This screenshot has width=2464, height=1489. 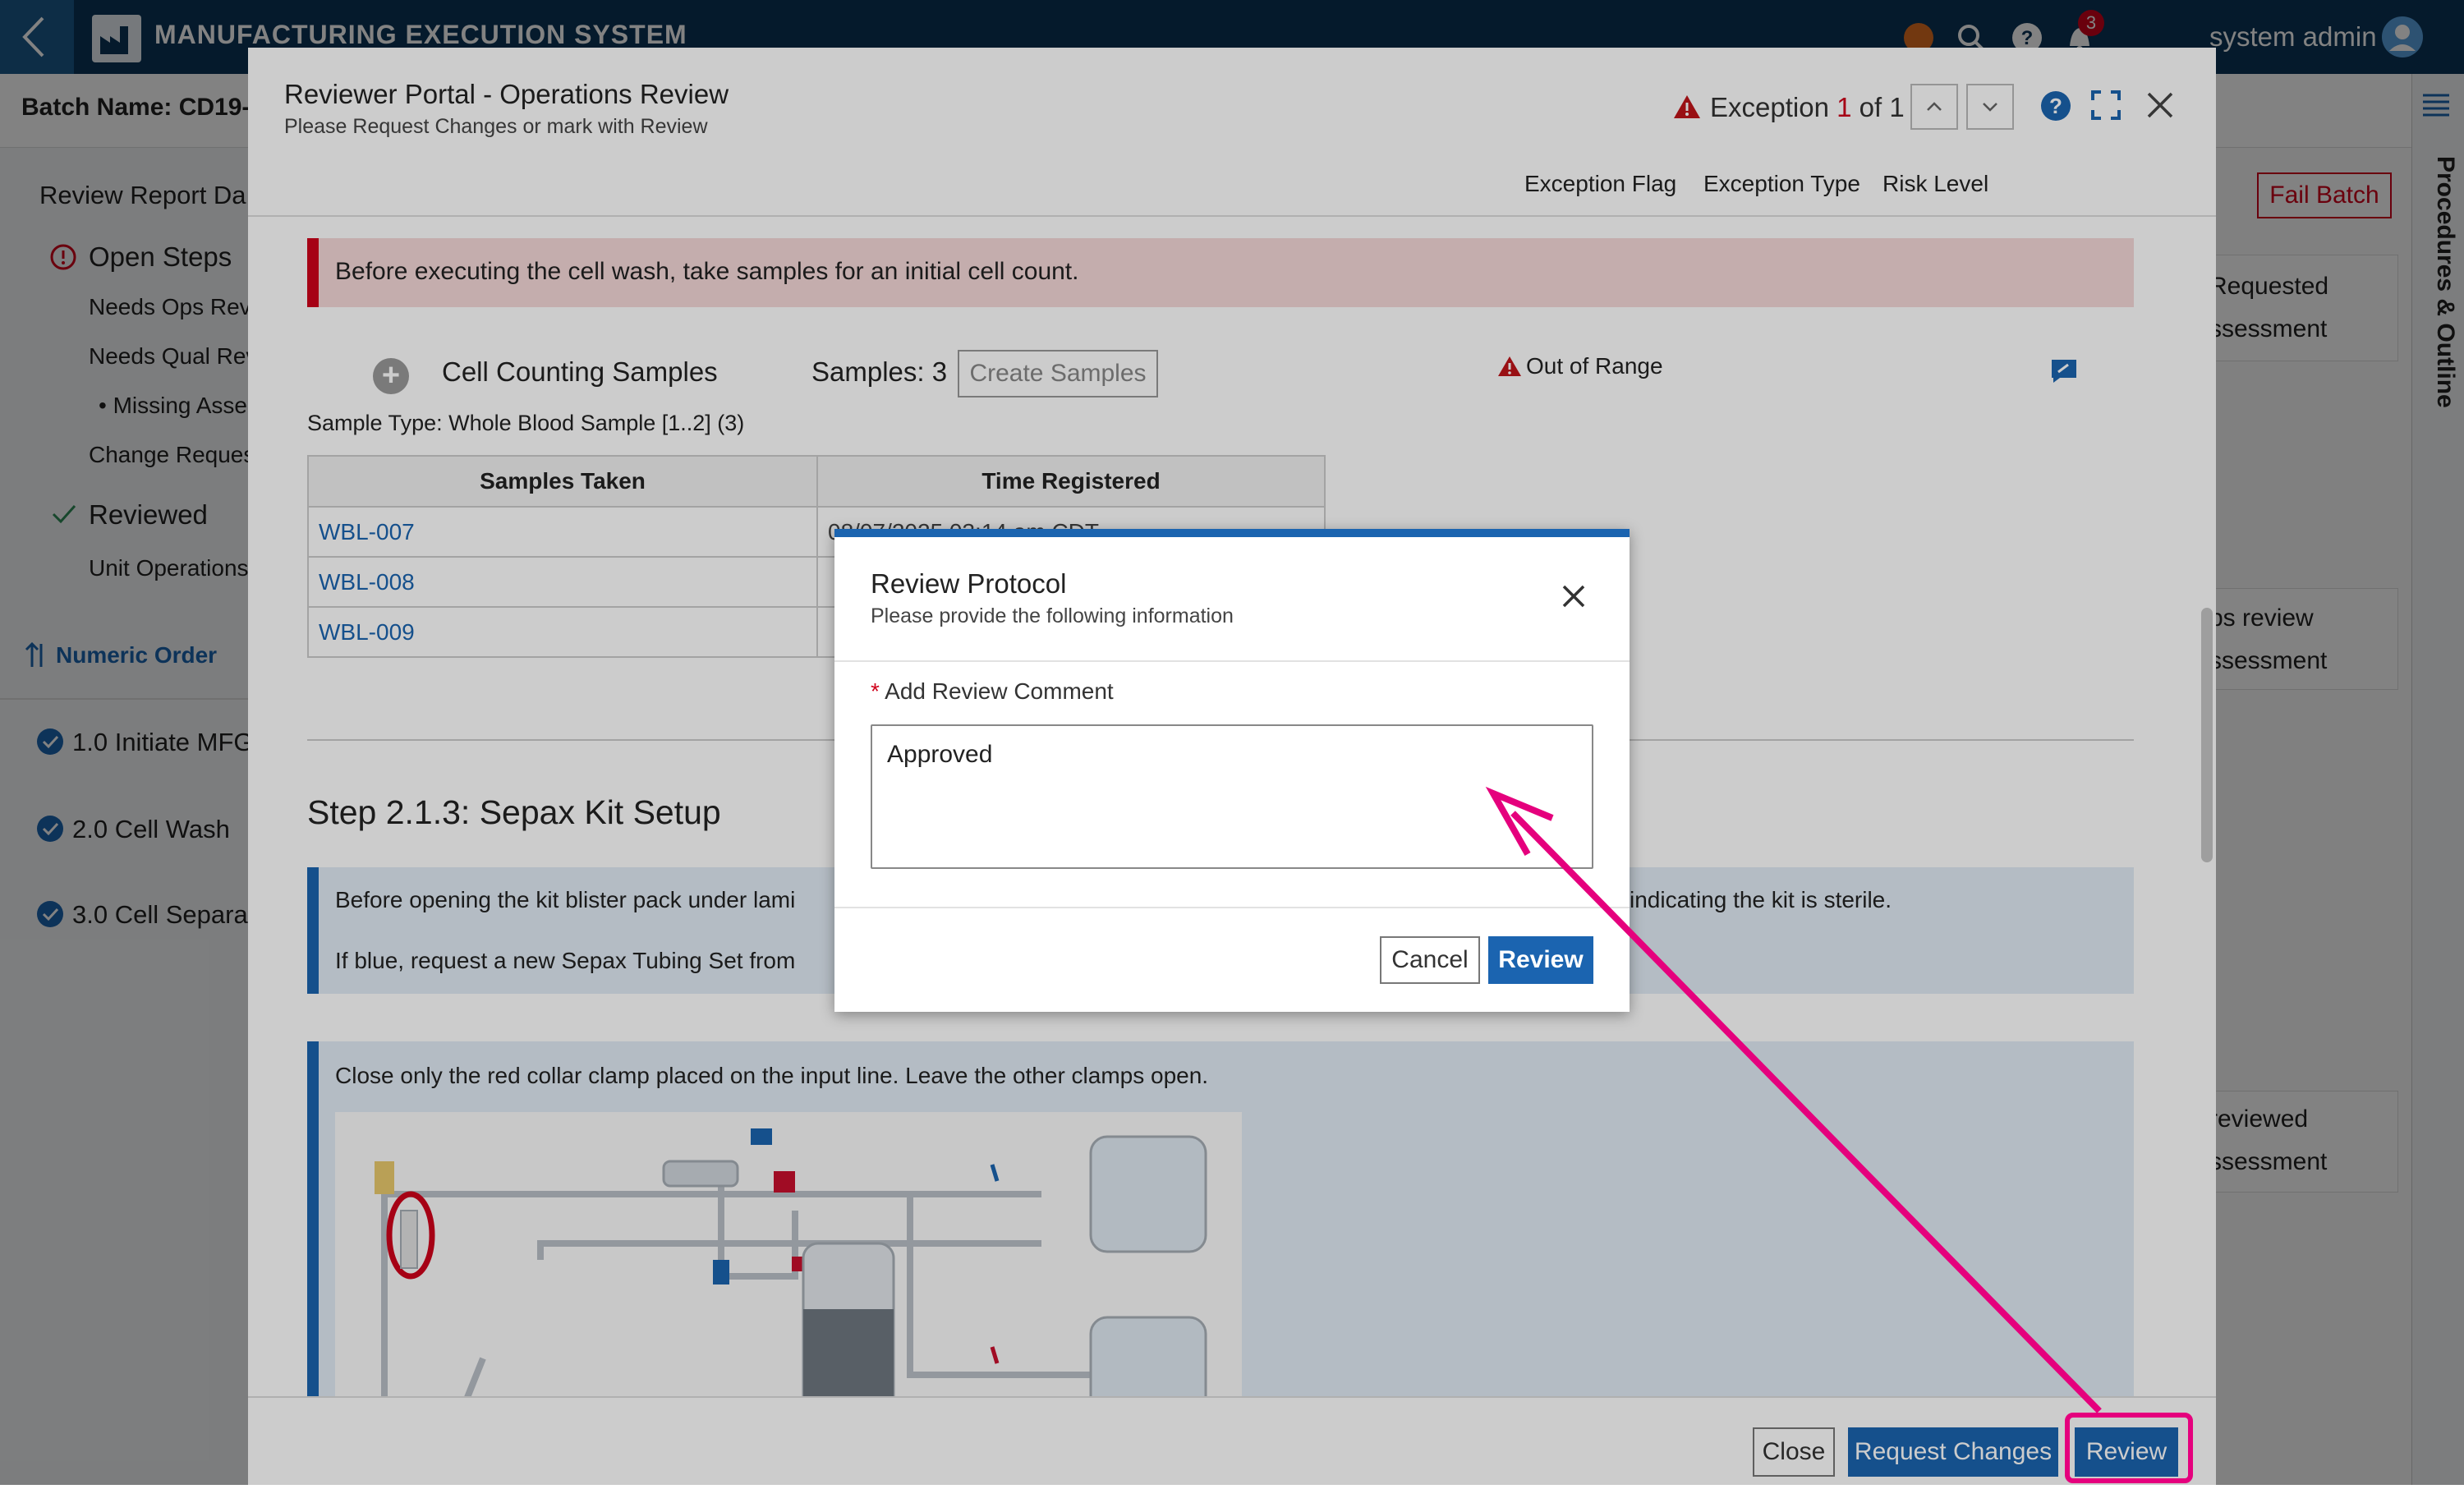 What do you see at coordinates (1573, 596) in the screenshot?
I see `close-icon` at bounding box center [1573, 596].